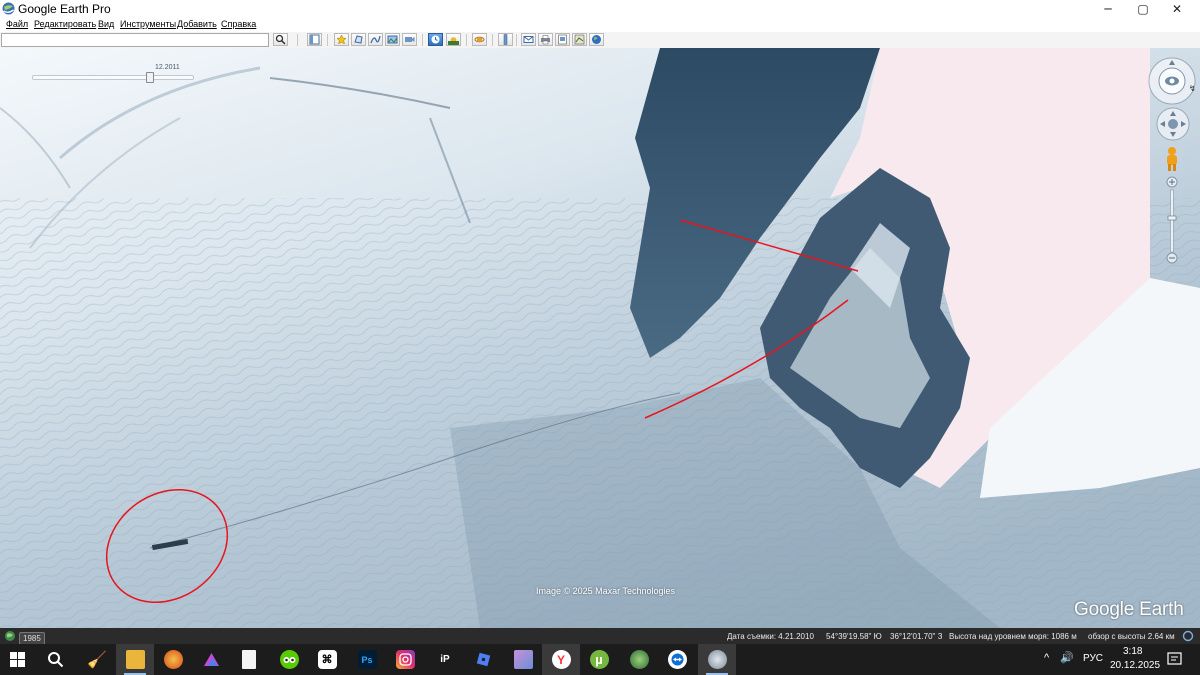 This screenshot has height=675, width=1200. I want to click on taskbar-app-cleaner: 🧹, so click(97, 659).